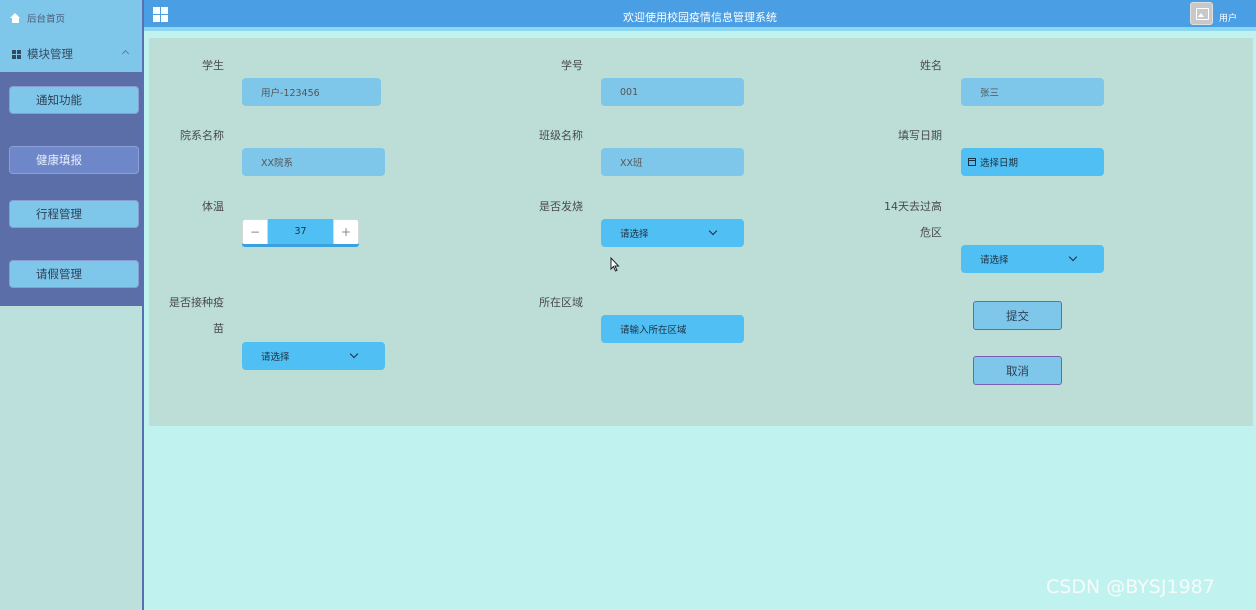 This screenshot has height=610, width=1256. Describe the element at coordinates (931, 65) in the screenshot. I see `name-label: 姓名` at that location.